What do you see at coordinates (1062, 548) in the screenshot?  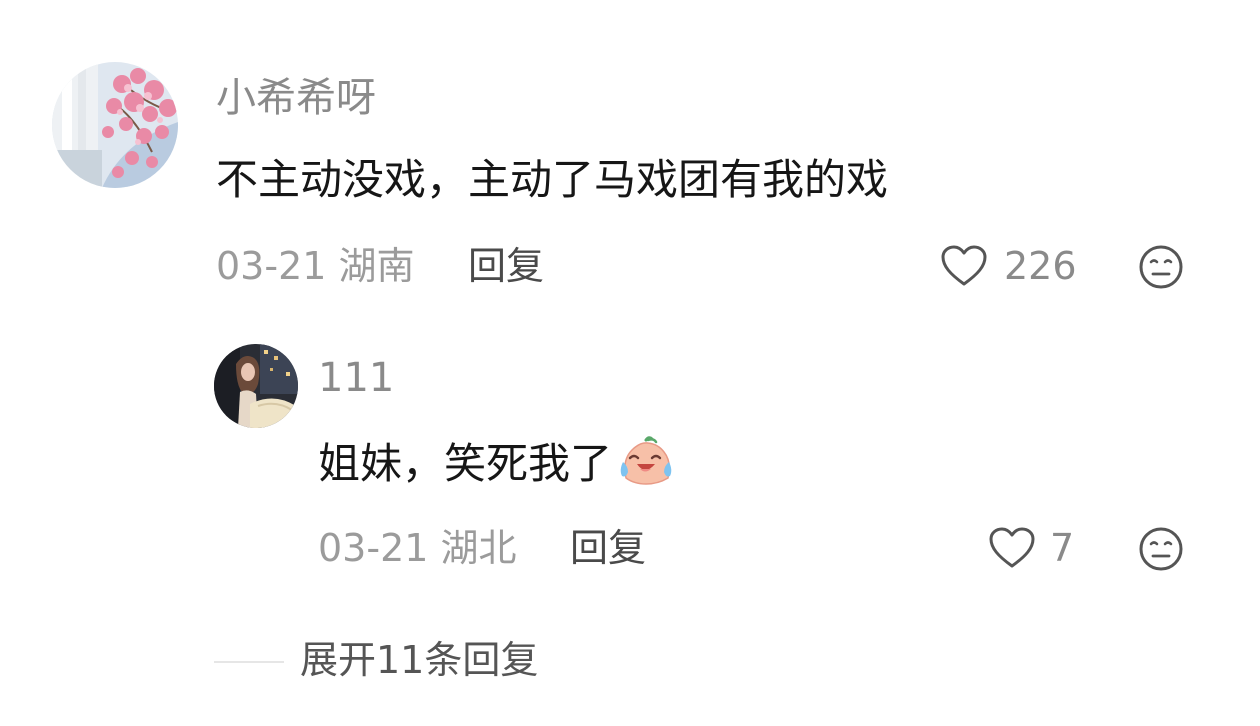 I see `reply-like-count: 7` at bounding box center [1062, 548].